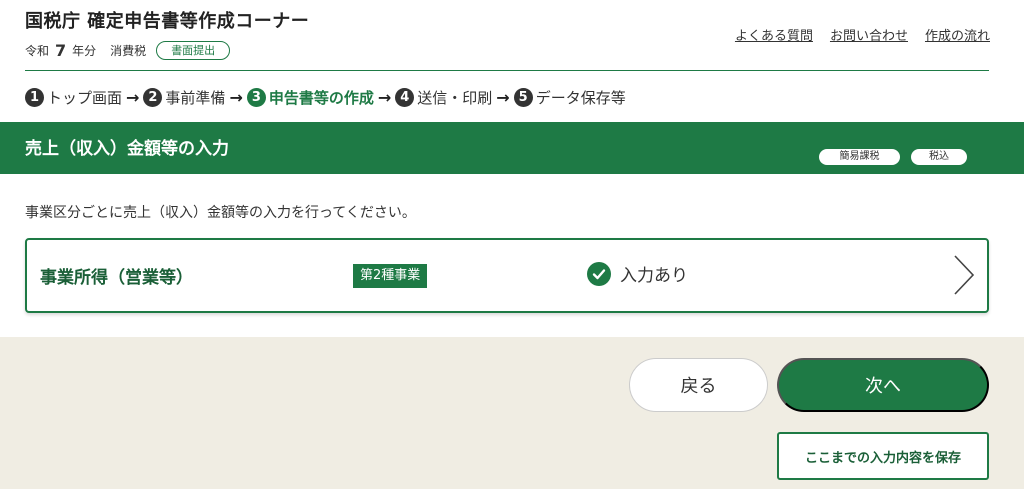 This screenshot has height=489, width=1024. I want to click on year-suffix: 年分, so click(84, 50).